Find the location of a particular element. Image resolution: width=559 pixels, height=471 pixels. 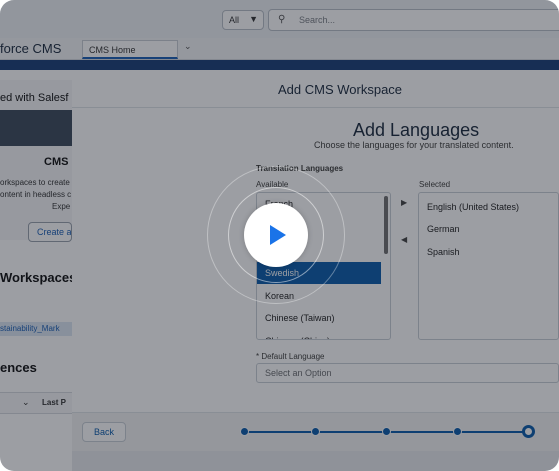

play-button is located at coordinates (276, 235).